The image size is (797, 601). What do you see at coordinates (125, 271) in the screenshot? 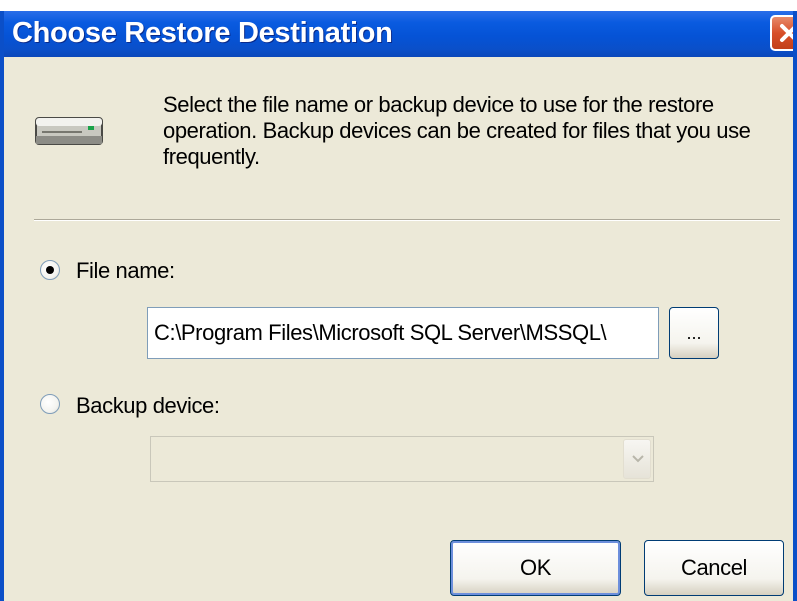
I see `file-name-label: File name:` at bounding box center [125, 271].